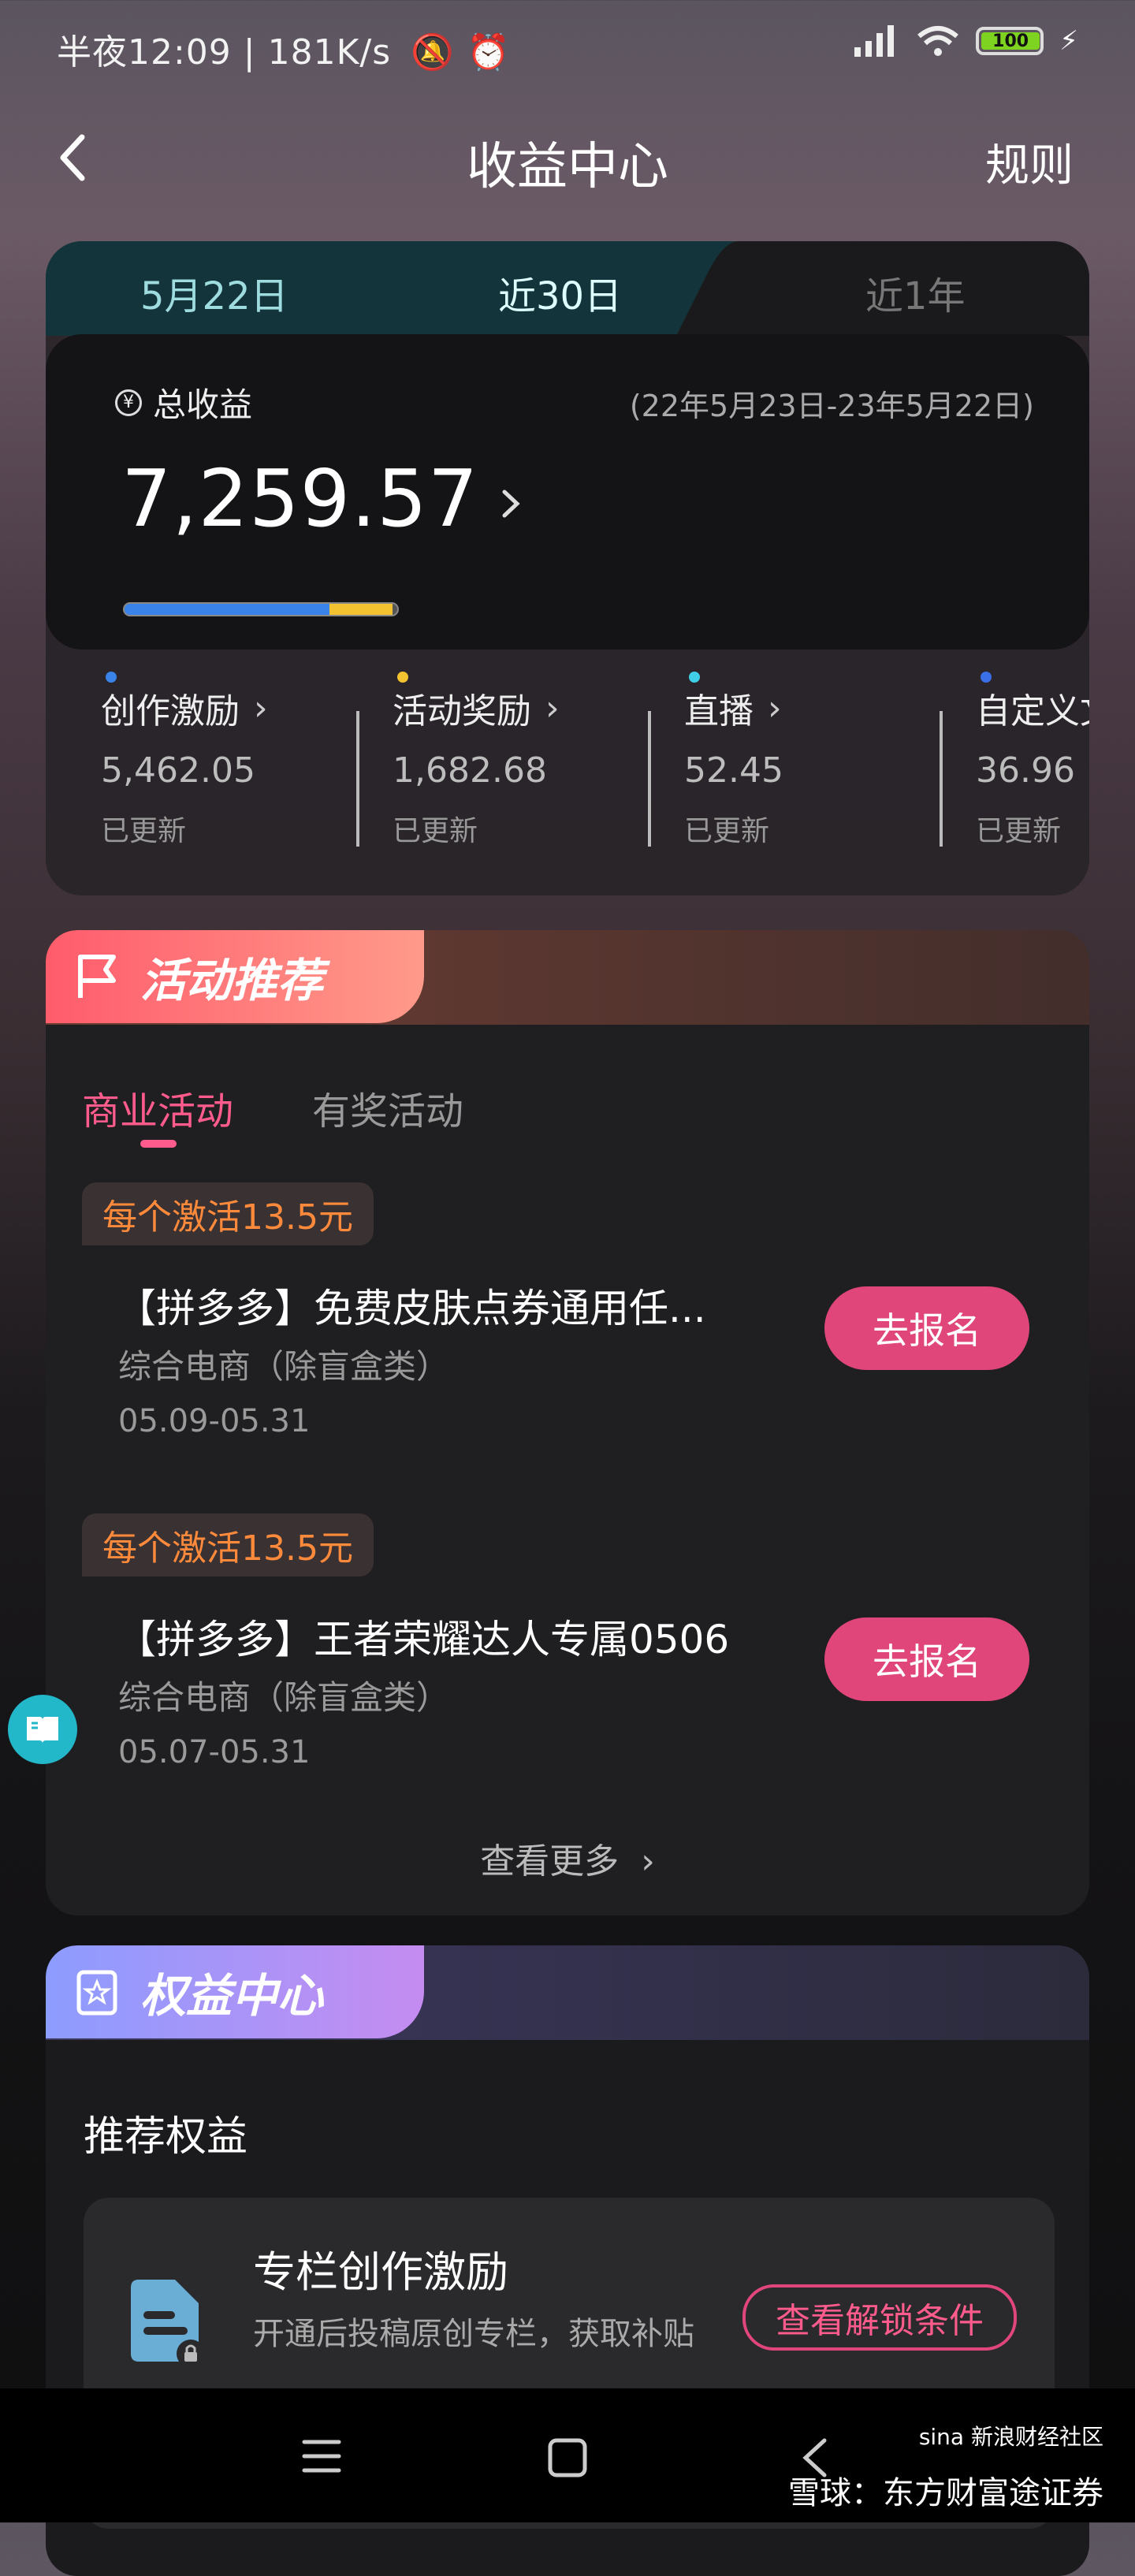 The width and height of the screenshot is (1135, 2576). What do you see at coordinates (170, 711) in the screenshot?
I see `category-name: 创作激励` at bounding box center [170, 711].